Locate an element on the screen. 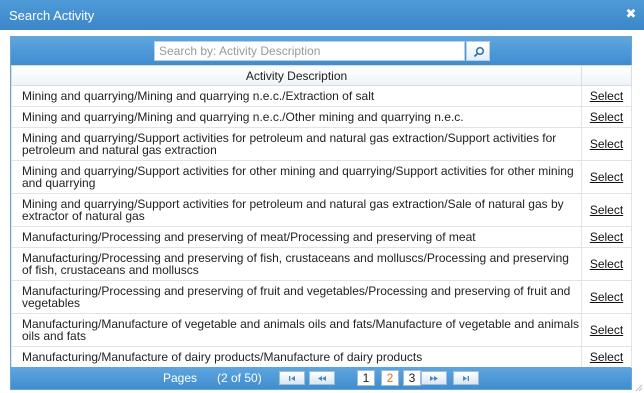 This screenshot has height=393, width=644. page-number-3: 3 is located at coordinates (412, 378).